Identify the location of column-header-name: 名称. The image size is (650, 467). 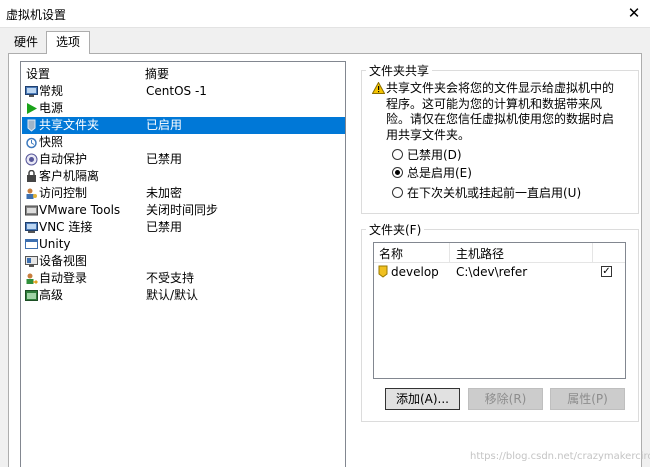
(391, 253).